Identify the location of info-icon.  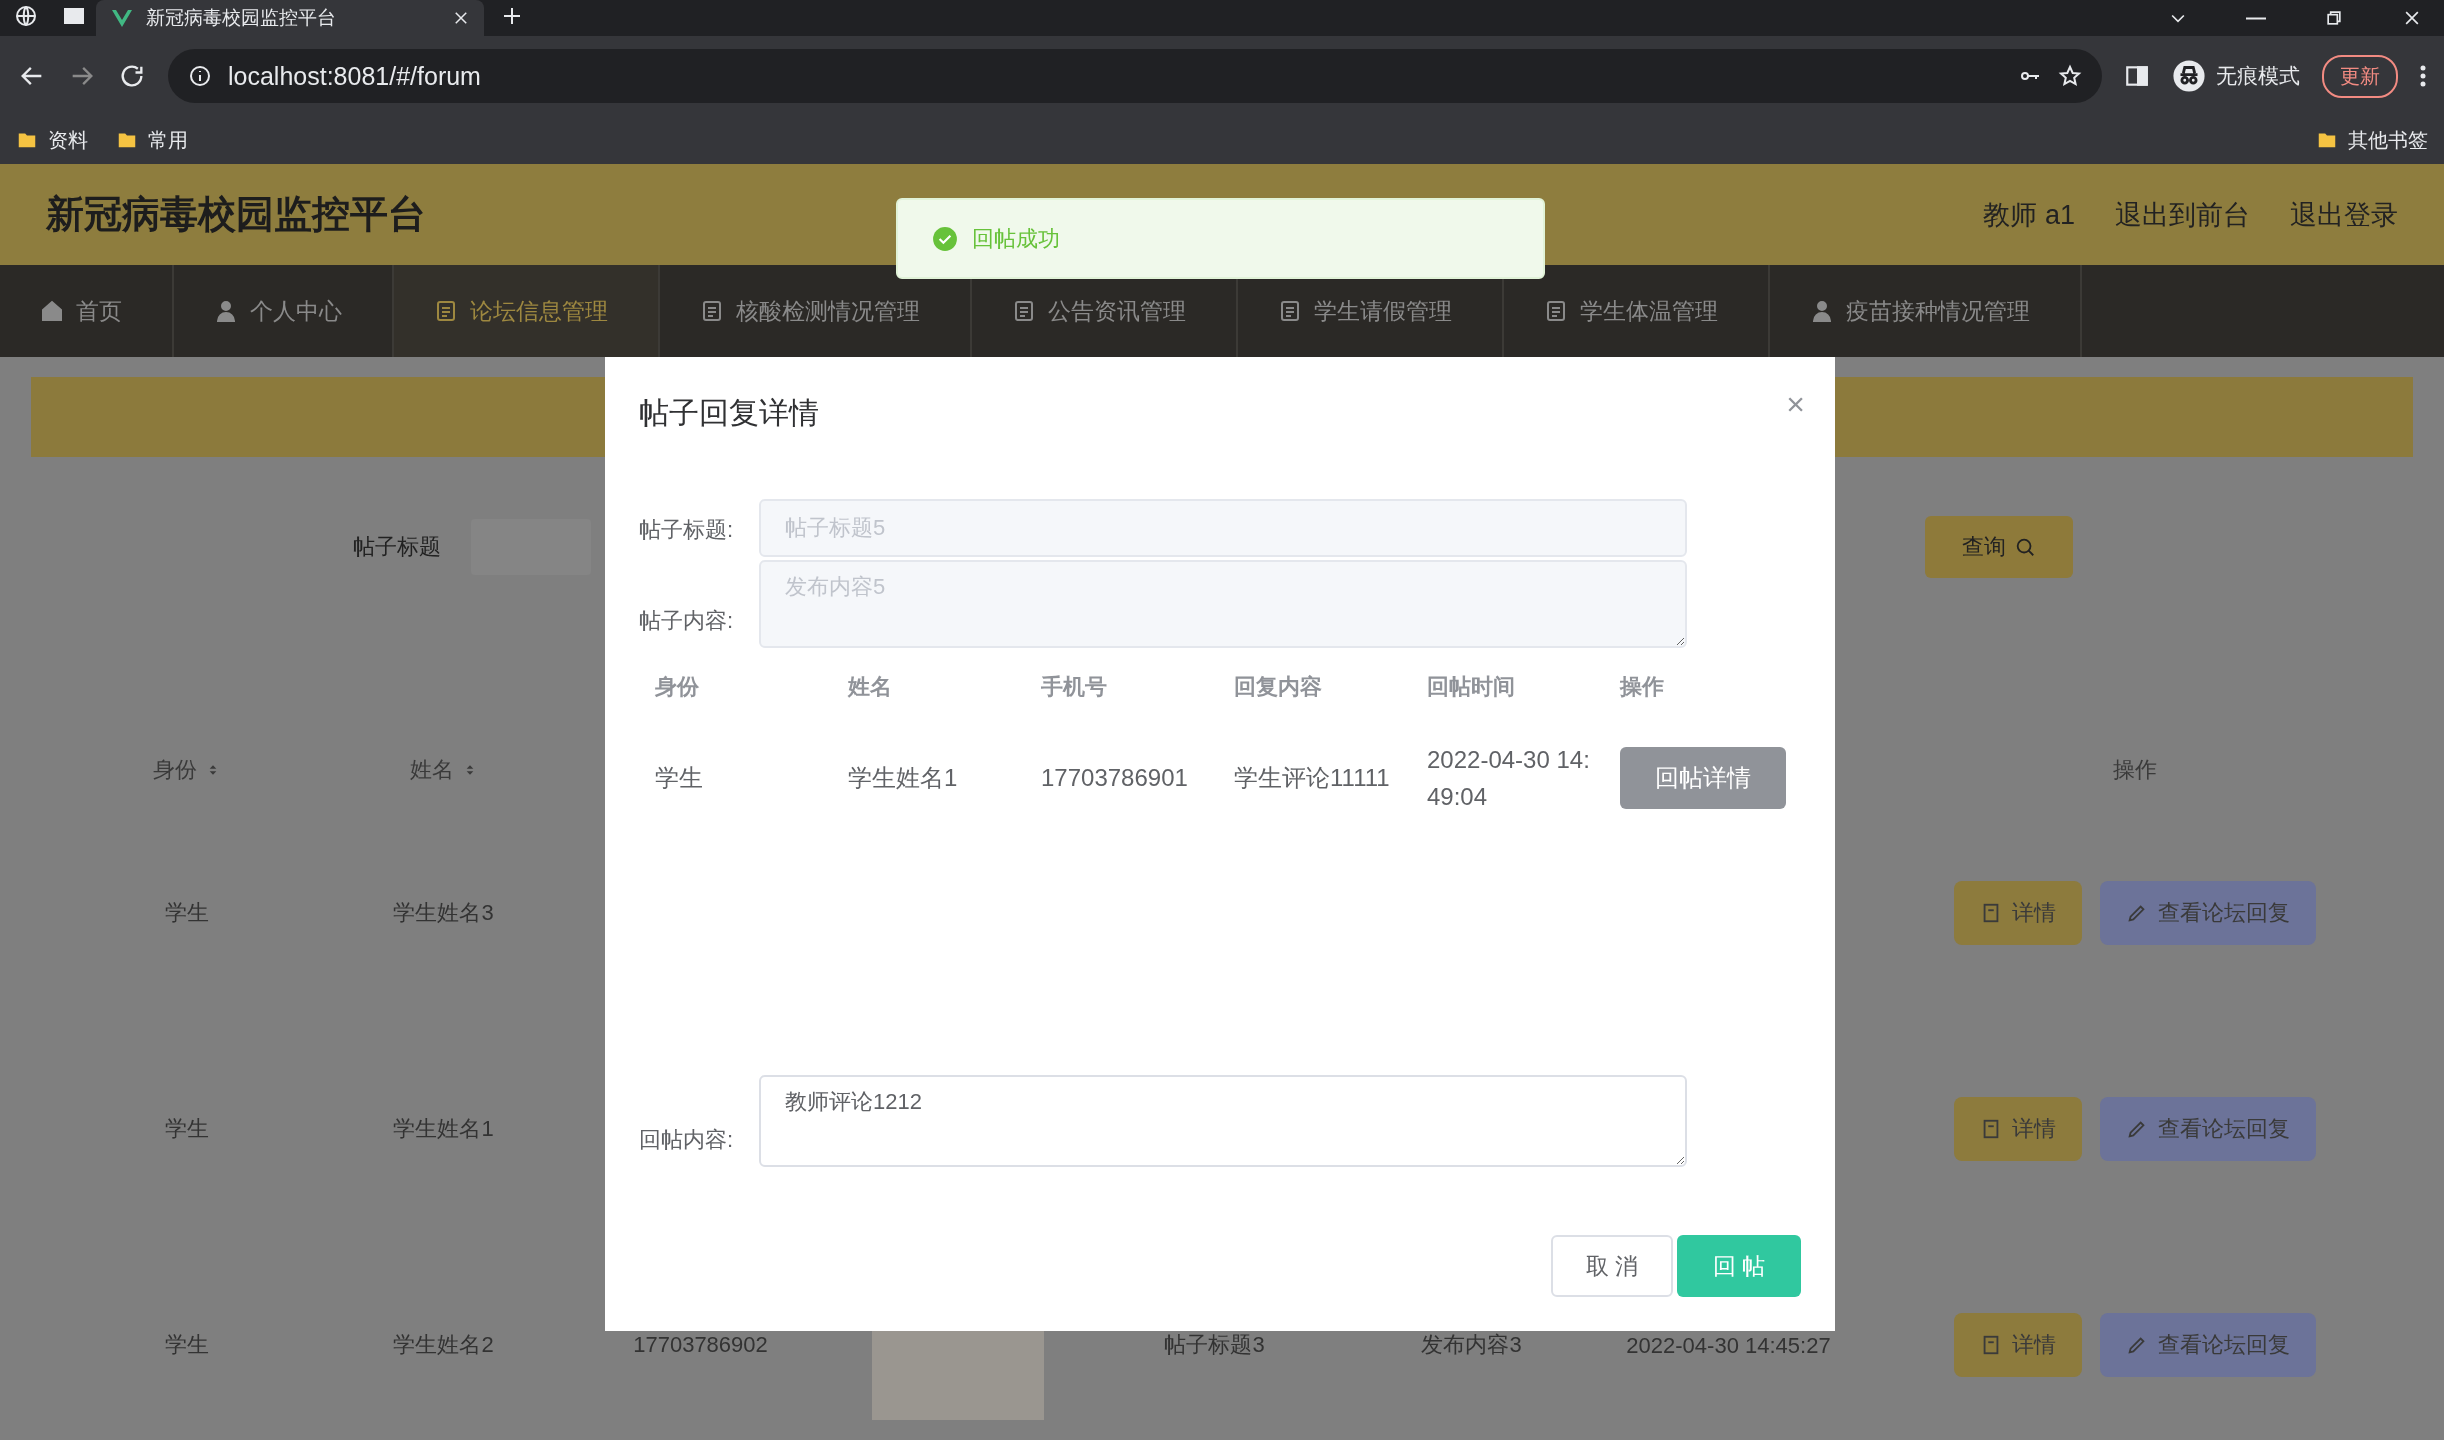
(200, 76).